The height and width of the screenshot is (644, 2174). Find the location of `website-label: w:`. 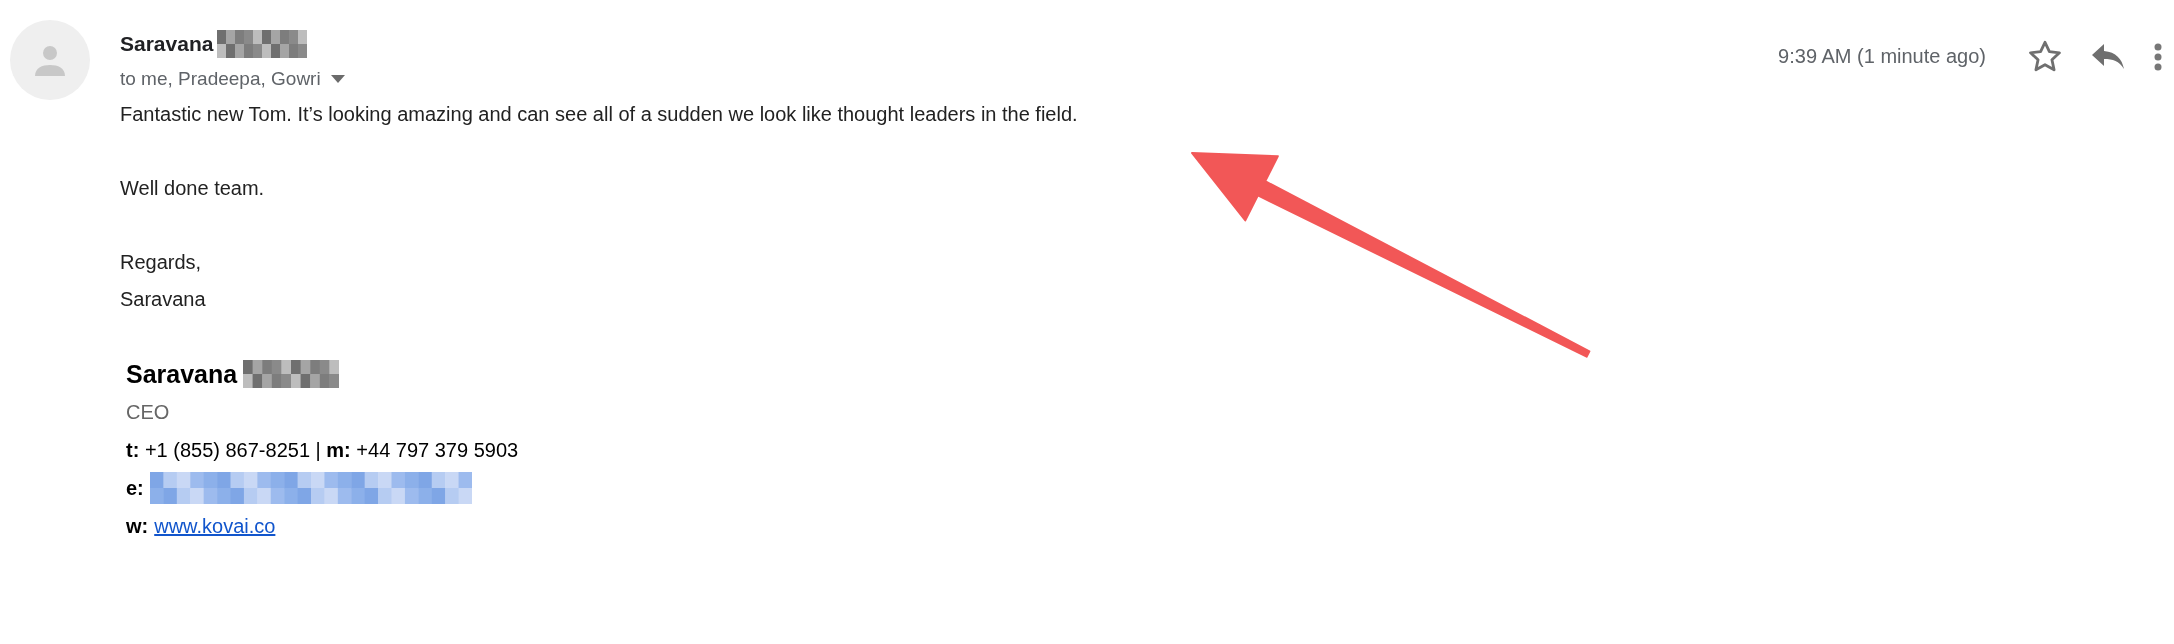

website-label: w: is located at coordinates (137, 526).